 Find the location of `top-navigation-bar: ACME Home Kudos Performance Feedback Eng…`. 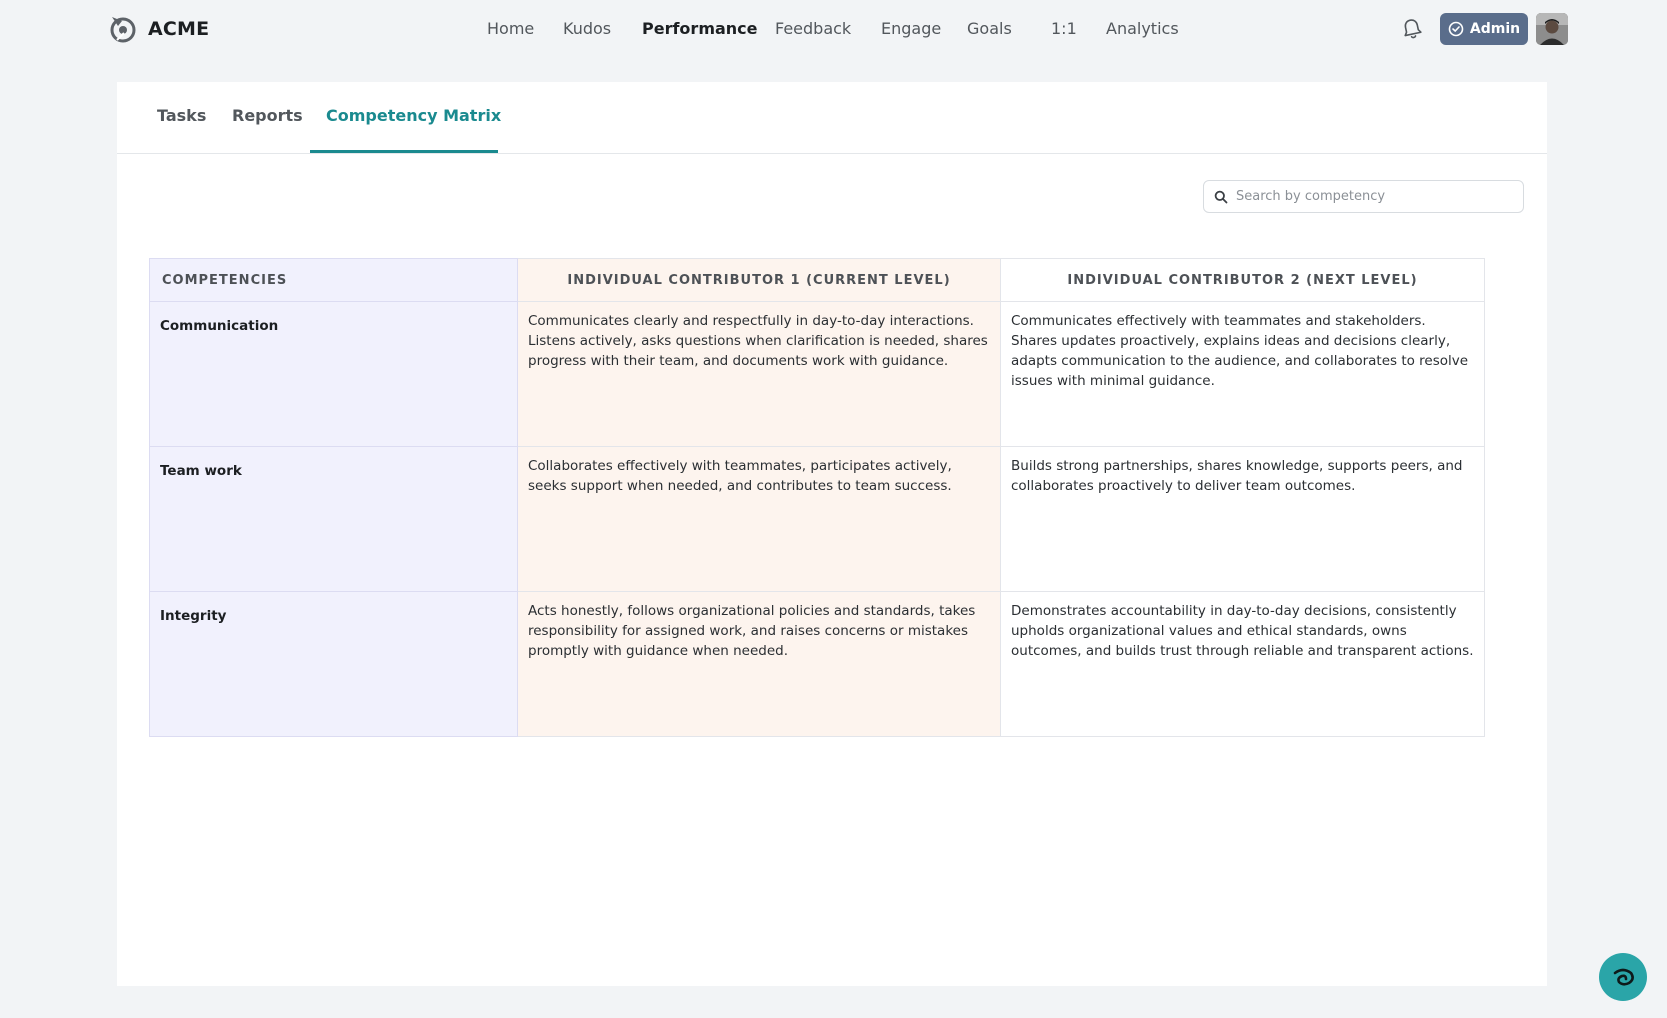

top-navigation-bar: ACME Home Kudos Performance Feedback Eng… is located at coordinates (833, 29).